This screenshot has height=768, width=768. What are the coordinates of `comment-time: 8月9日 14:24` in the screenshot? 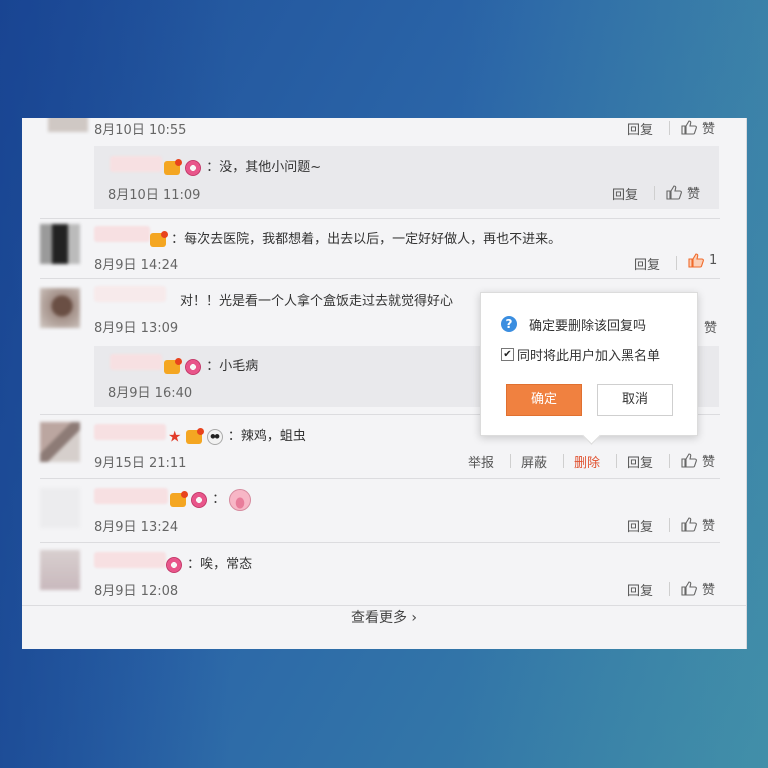 It's located at (136, 265).